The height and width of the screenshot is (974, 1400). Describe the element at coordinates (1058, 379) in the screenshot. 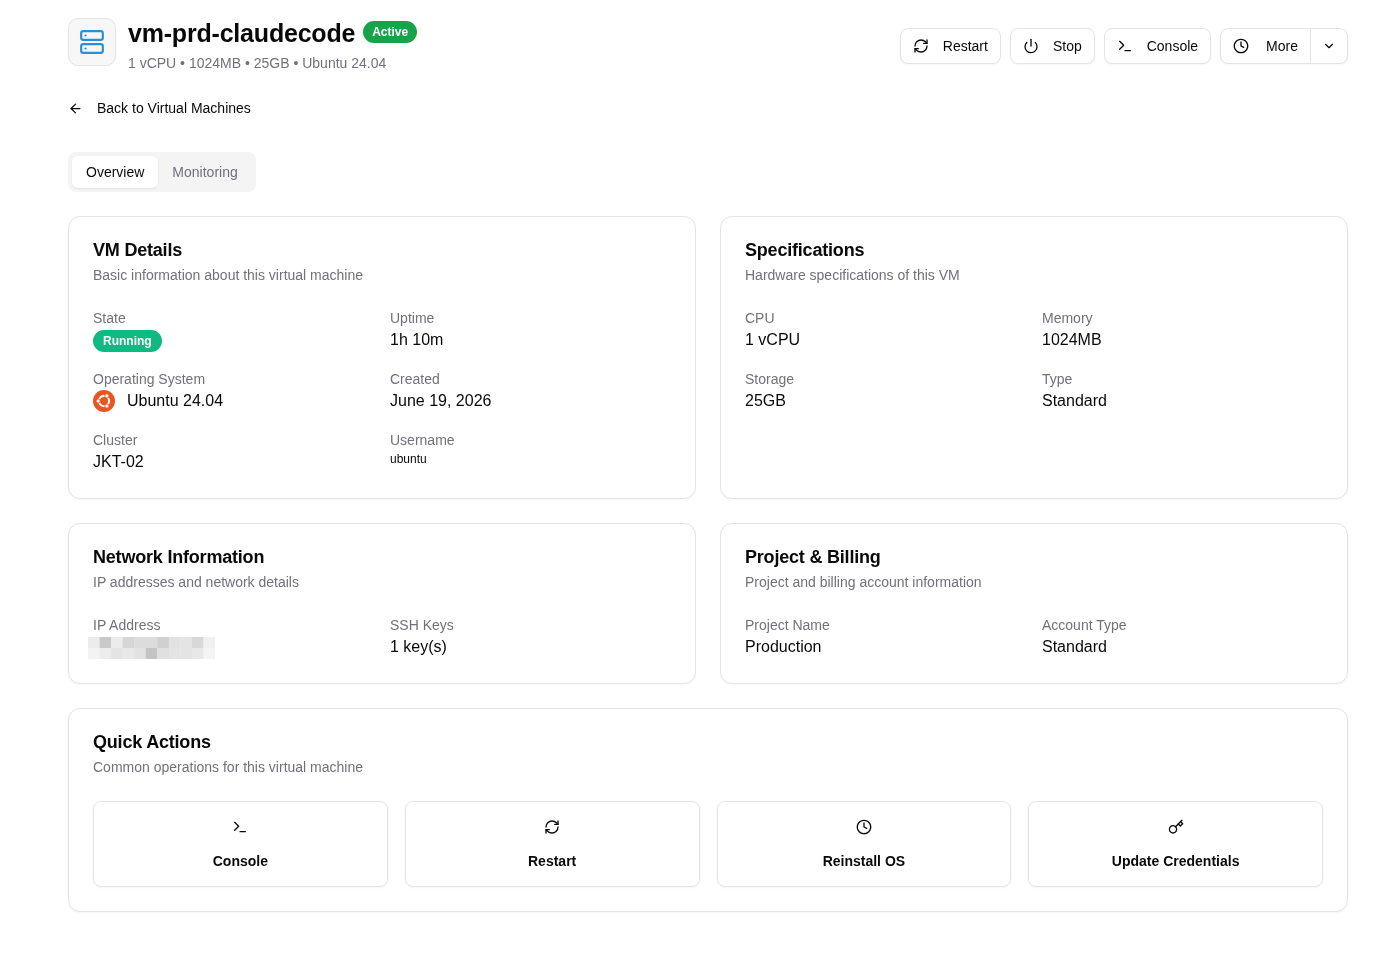

I see `field-label: Type` at that location.